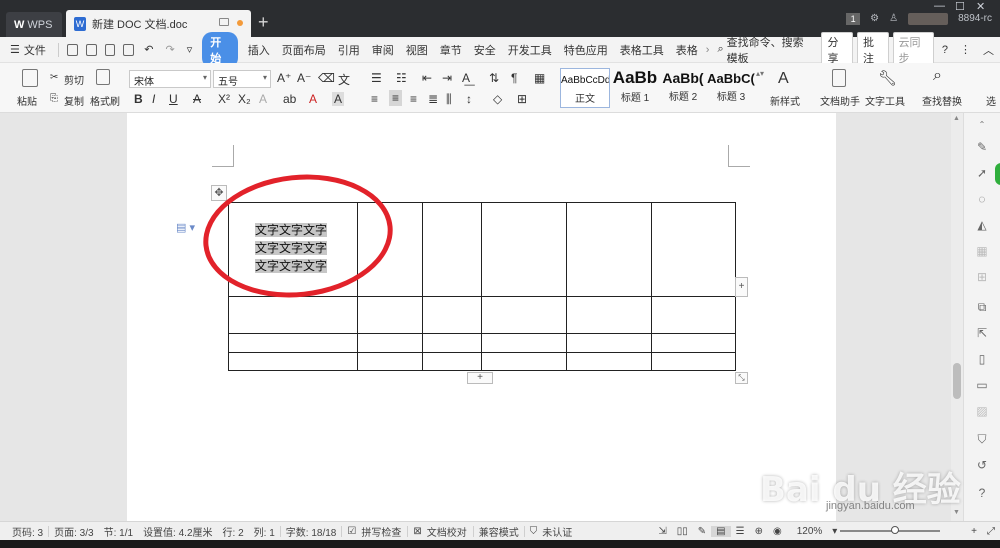 This screenshot has width=1000, height=548. What do you see at coordinates (928, 18) in the screenshot?
I see `user-avatar-blur` at bounding box center [928, 18].